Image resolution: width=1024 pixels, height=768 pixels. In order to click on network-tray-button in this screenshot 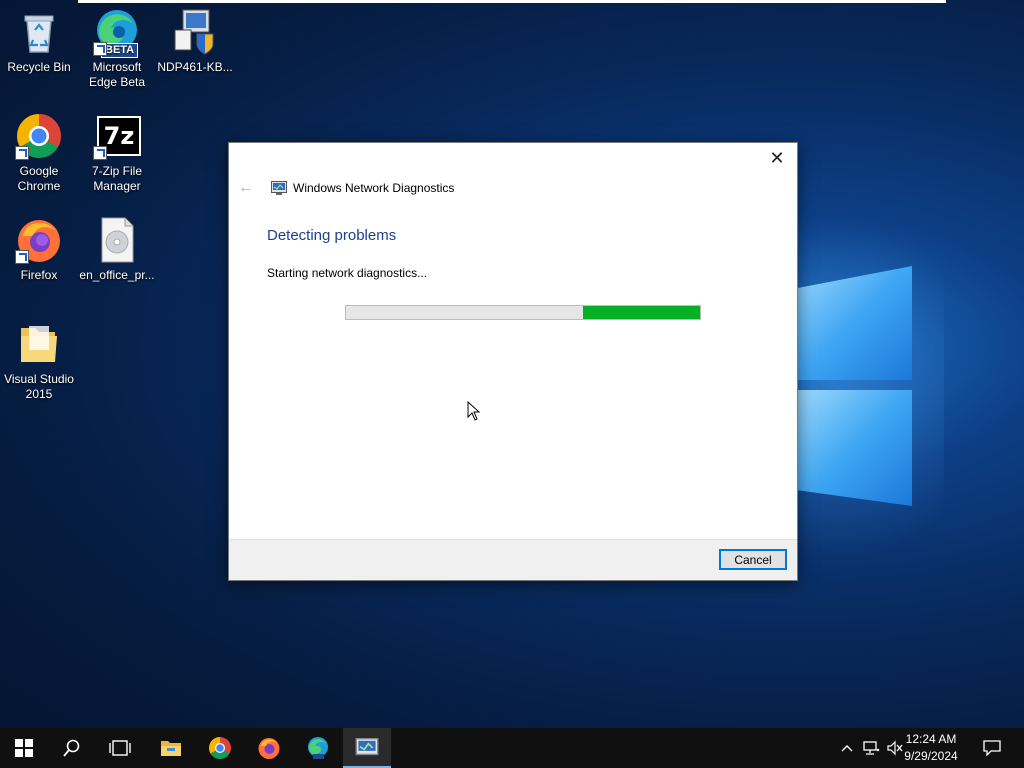, I will do `click(871, 748)`.